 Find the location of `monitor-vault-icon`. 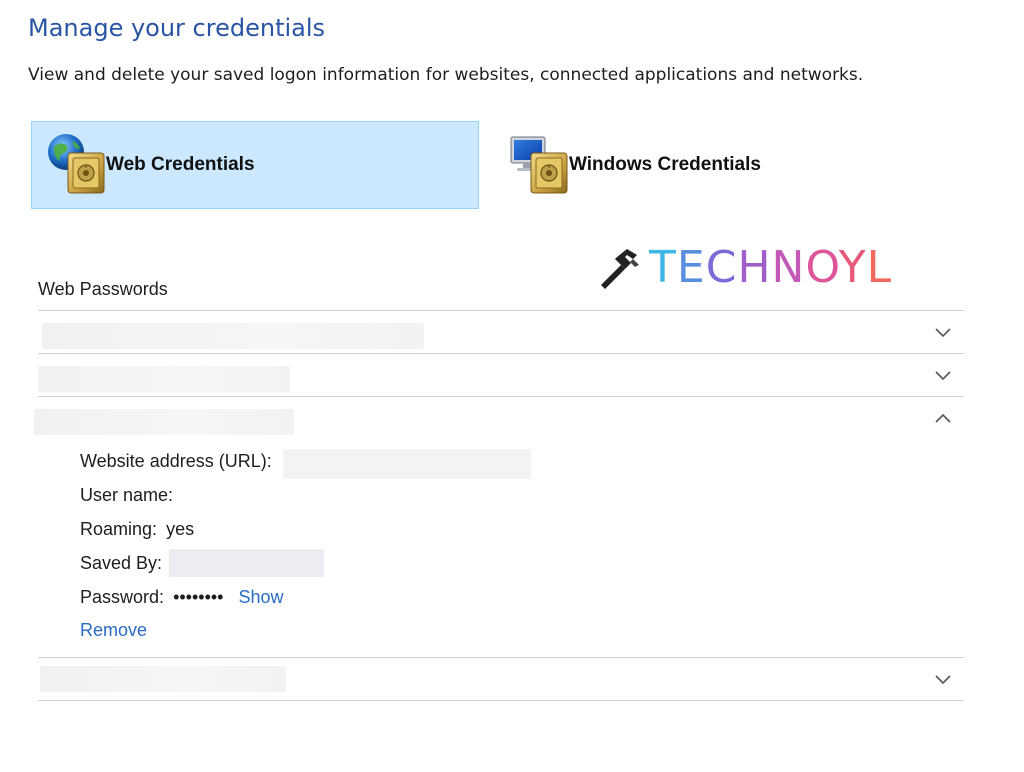

monitor-vault-icon is located at coordinates (539, 165).